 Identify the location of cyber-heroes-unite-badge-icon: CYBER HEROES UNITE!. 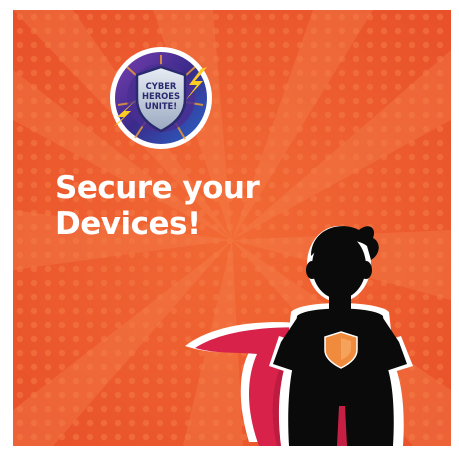
(161, 98).